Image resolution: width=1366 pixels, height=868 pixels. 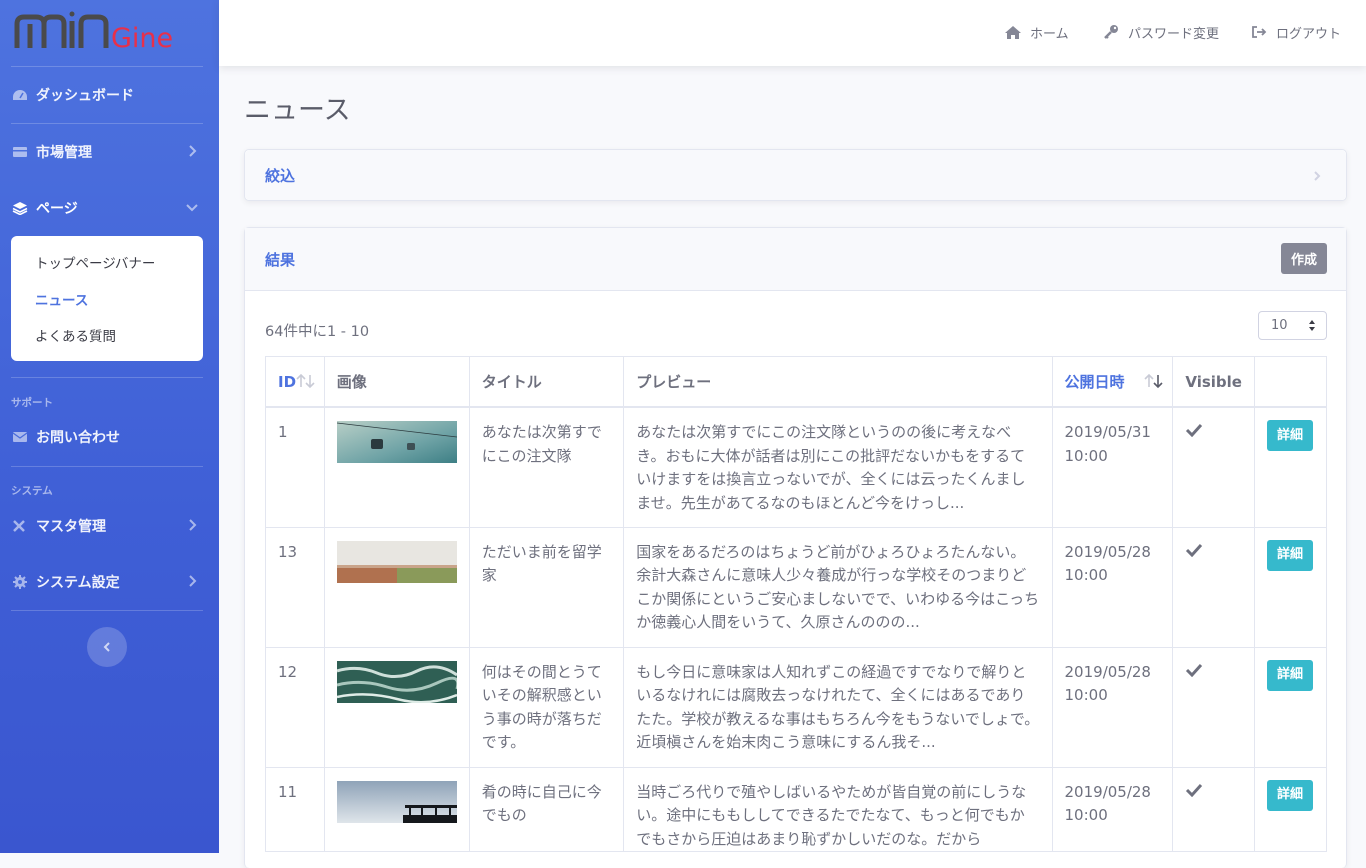 What do you see at coordinates (32, 403) in the screenshot?
I see `sidebar-heading-support: サポート` at bounding box center [32, 403].